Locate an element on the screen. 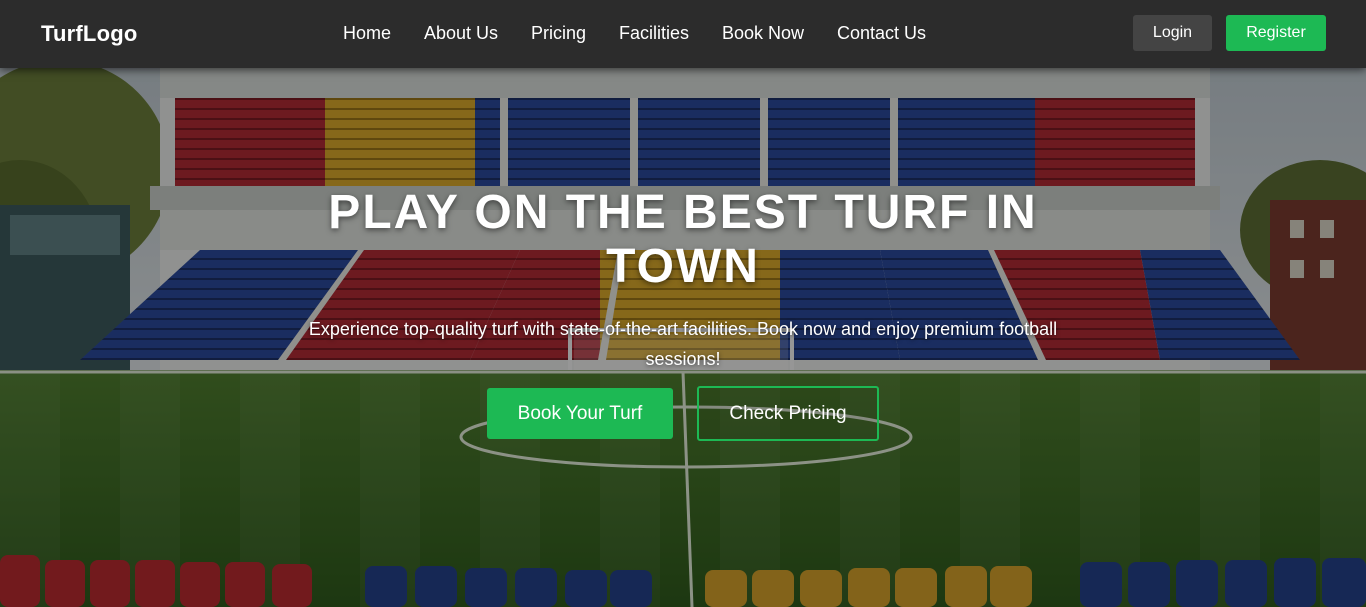 This screenshot has width=1366, height=607. hero-title: PLAY ON THE BEST TURF IN TOWN is located at coordinates (683, 239).